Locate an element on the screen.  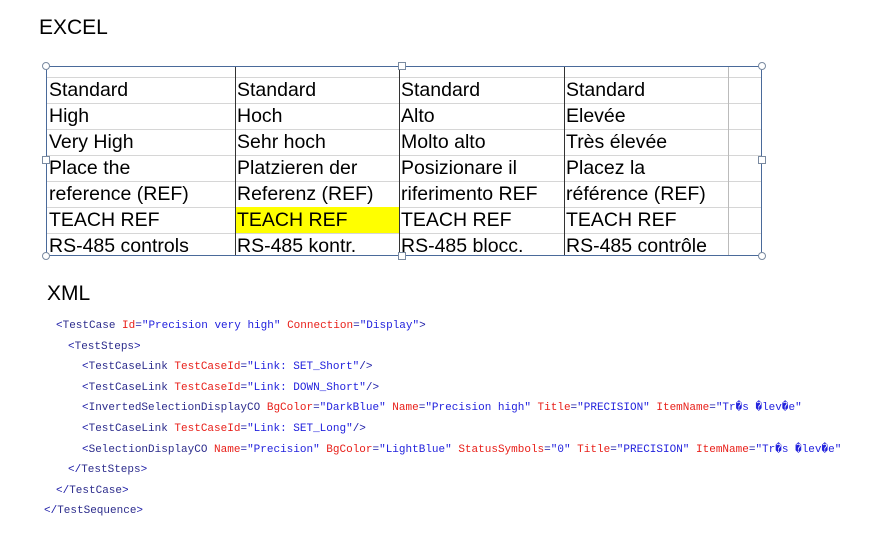
xml-line: </TestCase> is located at coordinates (92, 491).